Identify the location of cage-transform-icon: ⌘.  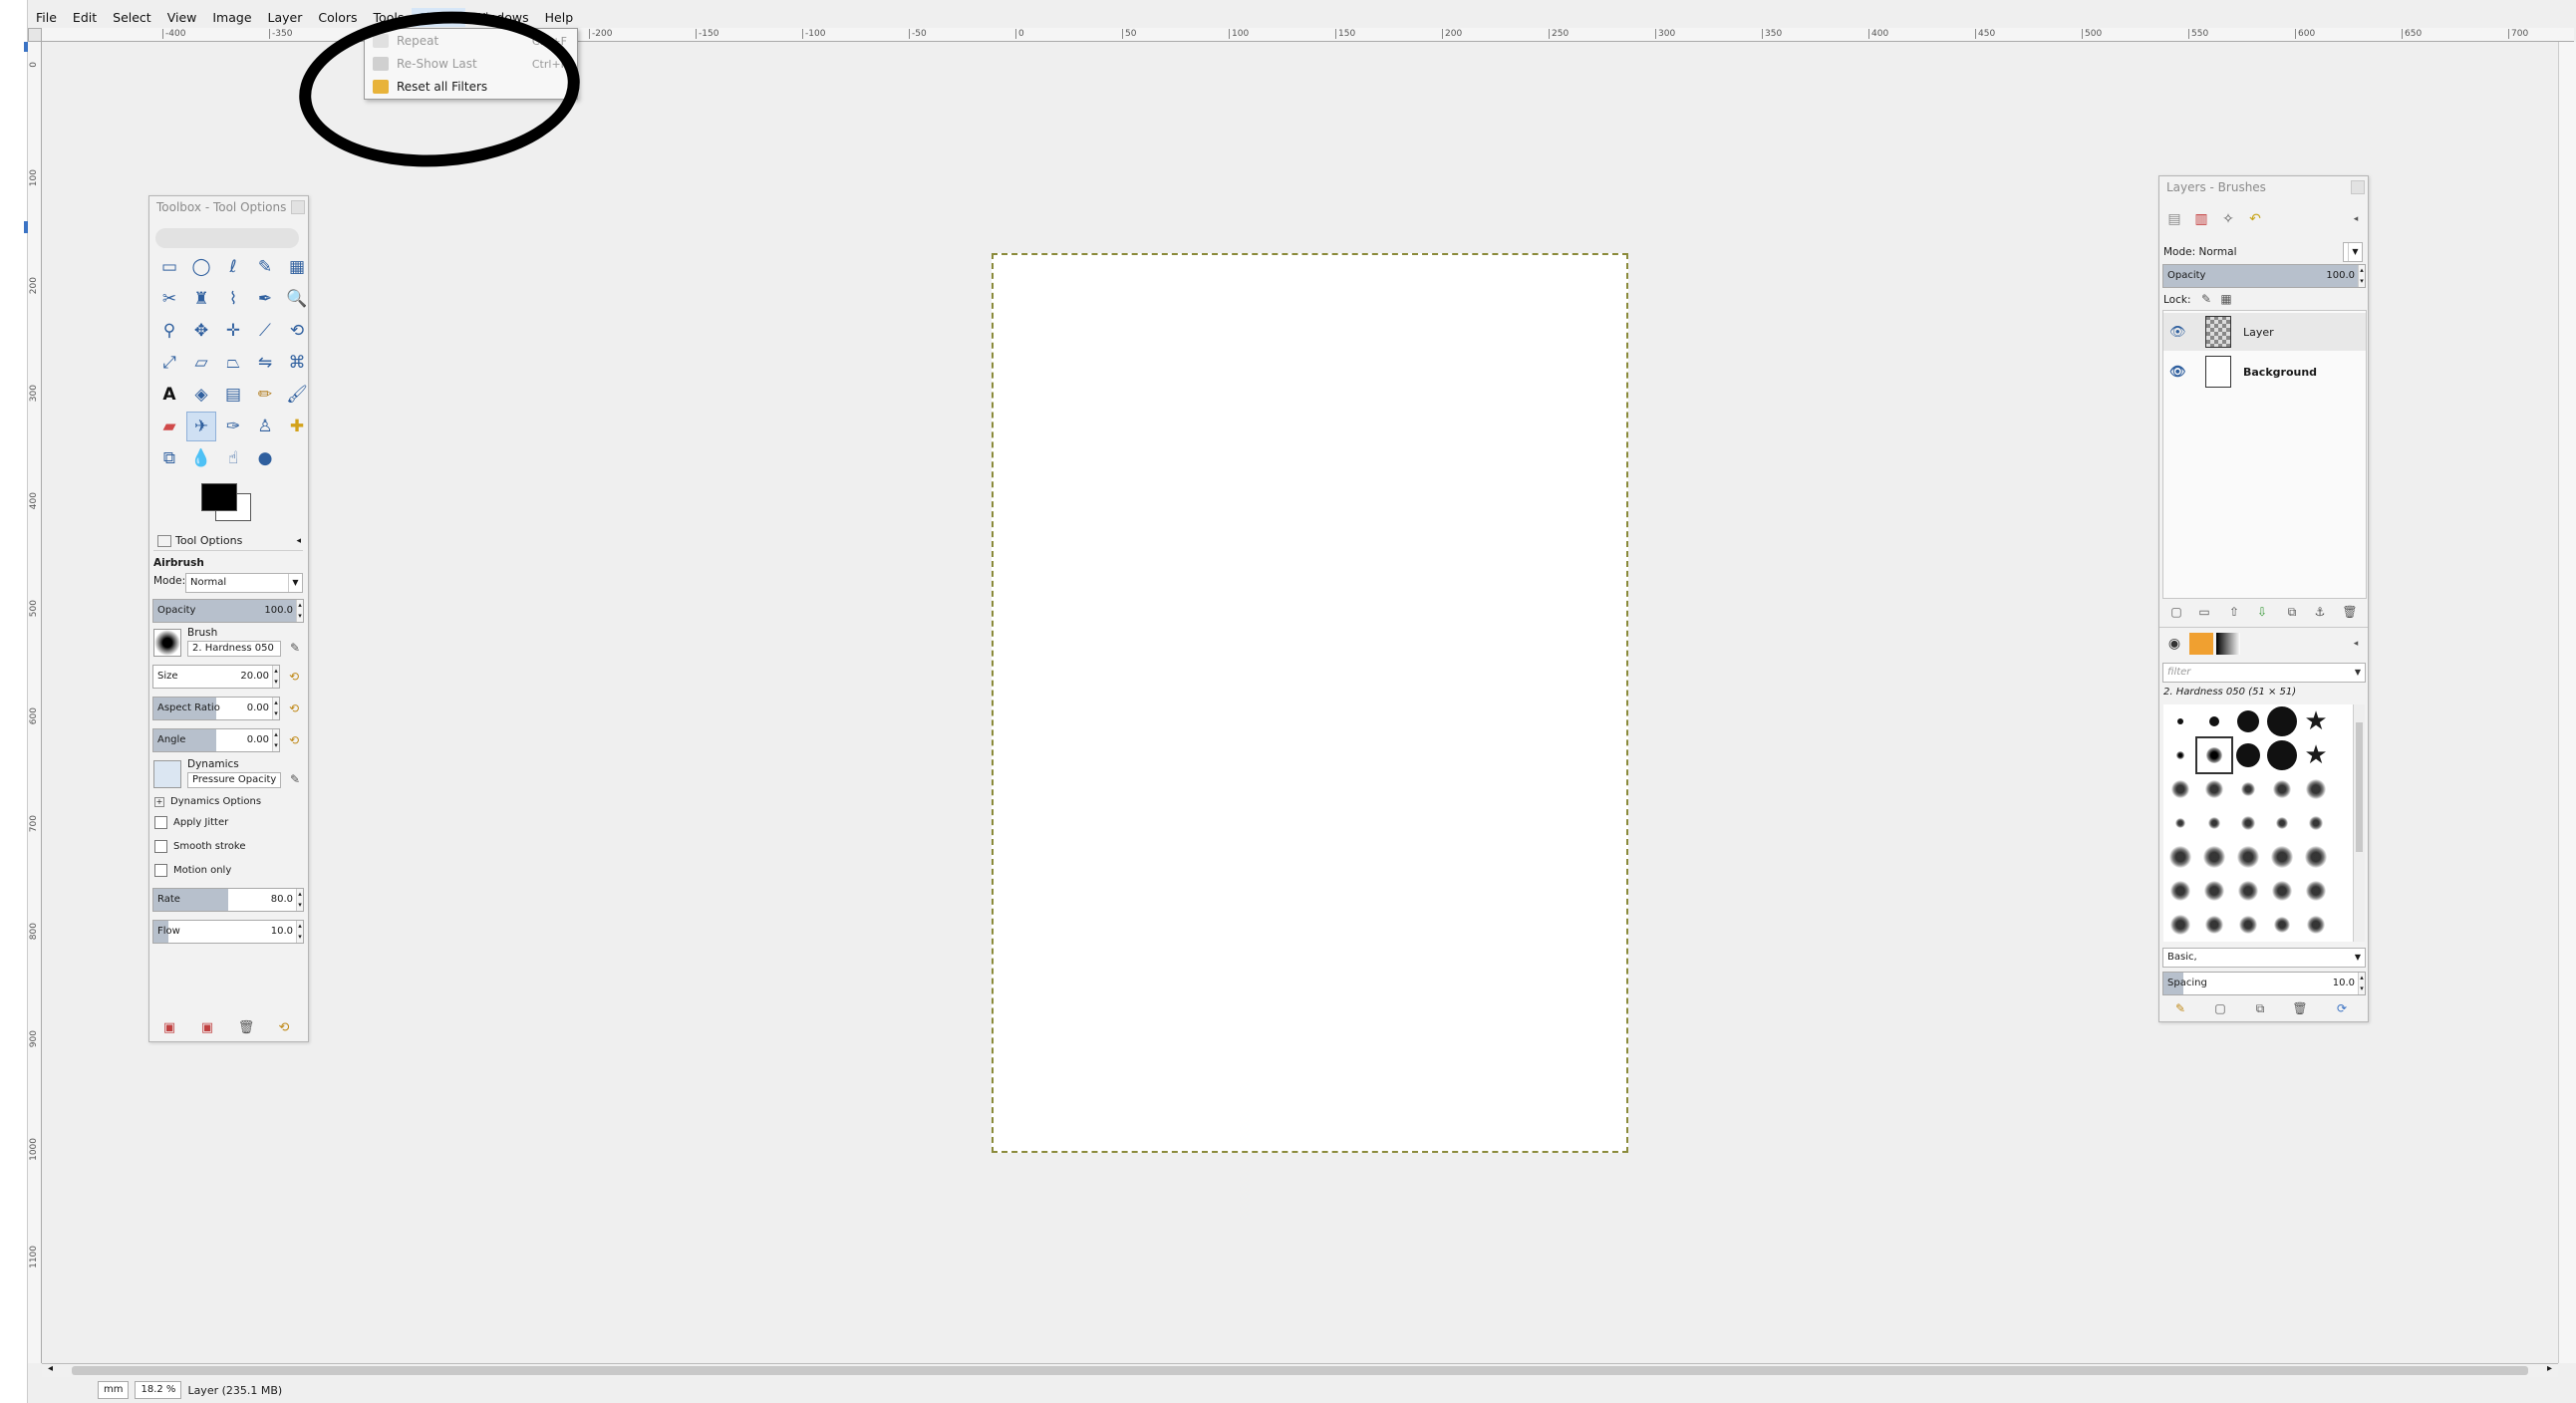
(297, 363).